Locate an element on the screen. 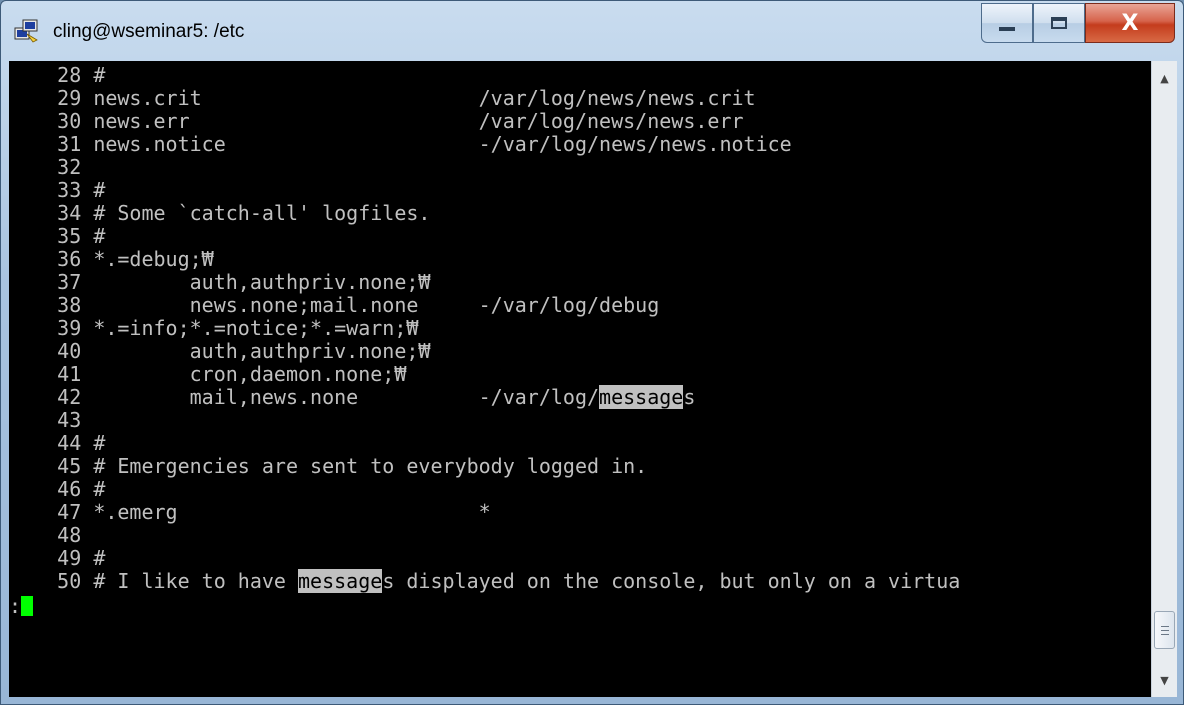 This screenshot has height=705, width=1184. line-text: mail,news.none -/var/log/ is located at coordinates (346, 397).